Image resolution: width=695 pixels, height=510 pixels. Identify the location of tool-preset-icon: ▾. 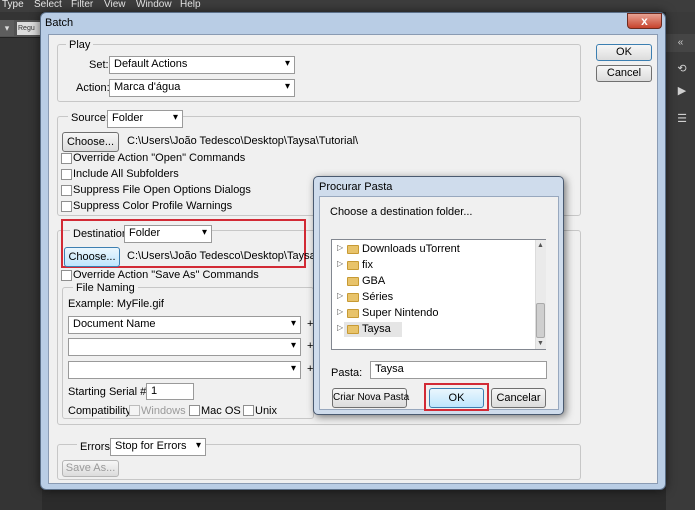
(7, 28).